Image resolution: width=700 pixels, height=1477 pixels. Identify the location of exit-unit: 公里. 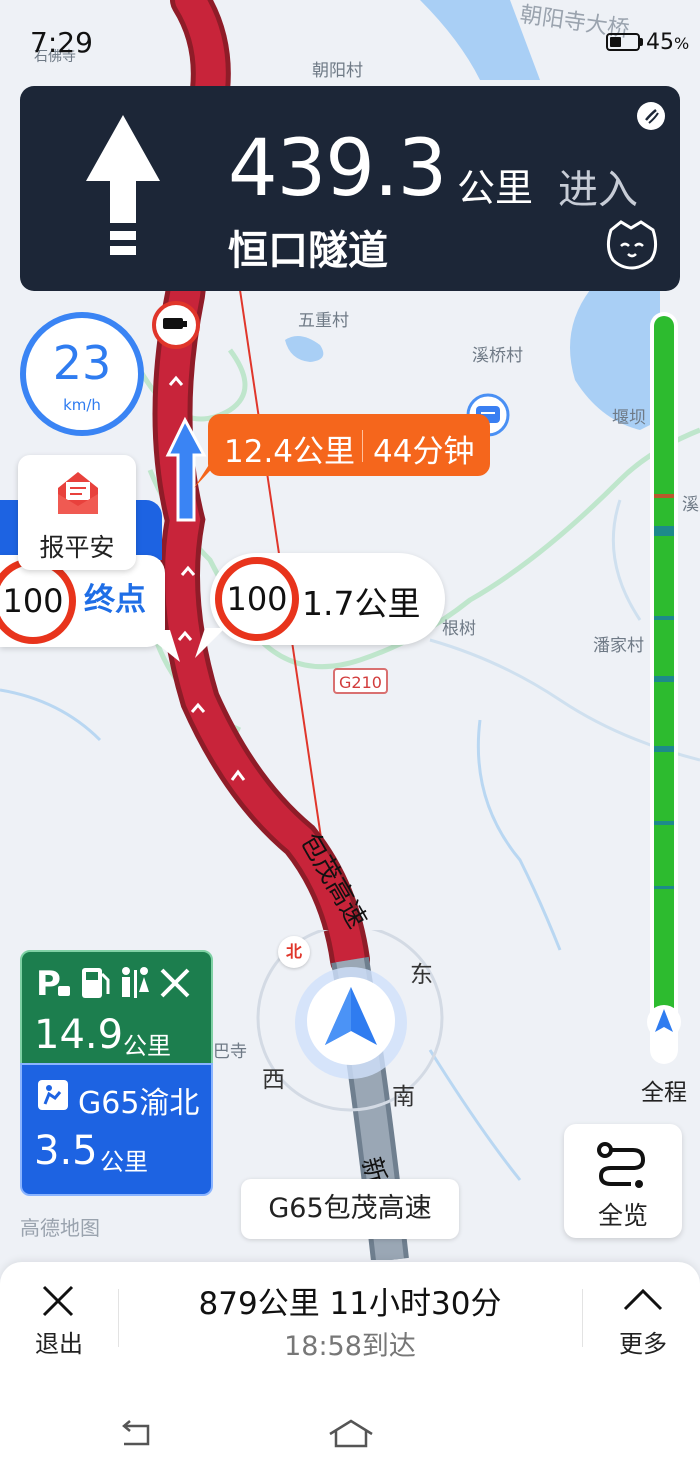
(124, 1162).